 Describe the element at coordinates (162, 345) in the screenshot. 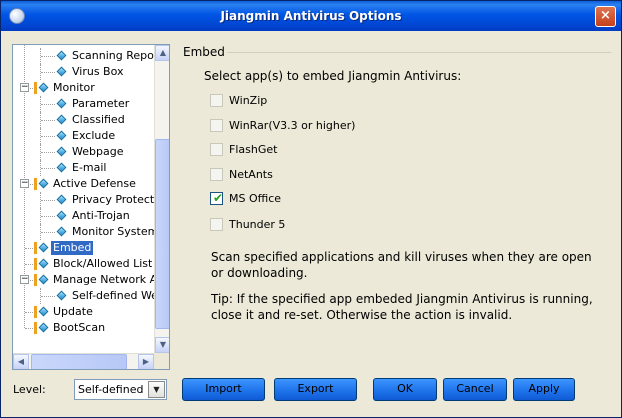

I see `scroll-down-icon: ▼` at that location.